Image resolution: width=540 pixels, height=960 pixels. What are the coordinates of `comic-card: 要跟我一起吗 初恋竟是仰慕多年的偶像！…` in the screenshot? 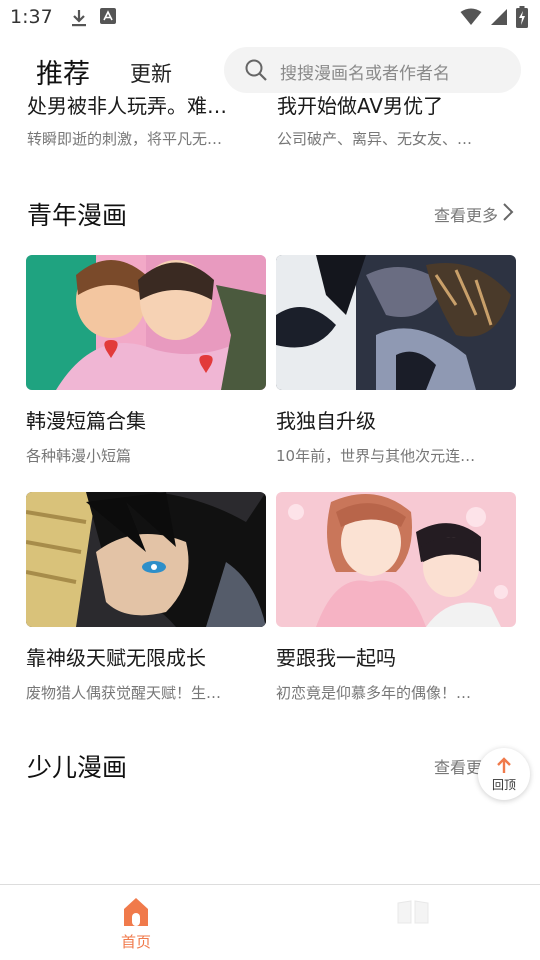 It's located at (396, 597).